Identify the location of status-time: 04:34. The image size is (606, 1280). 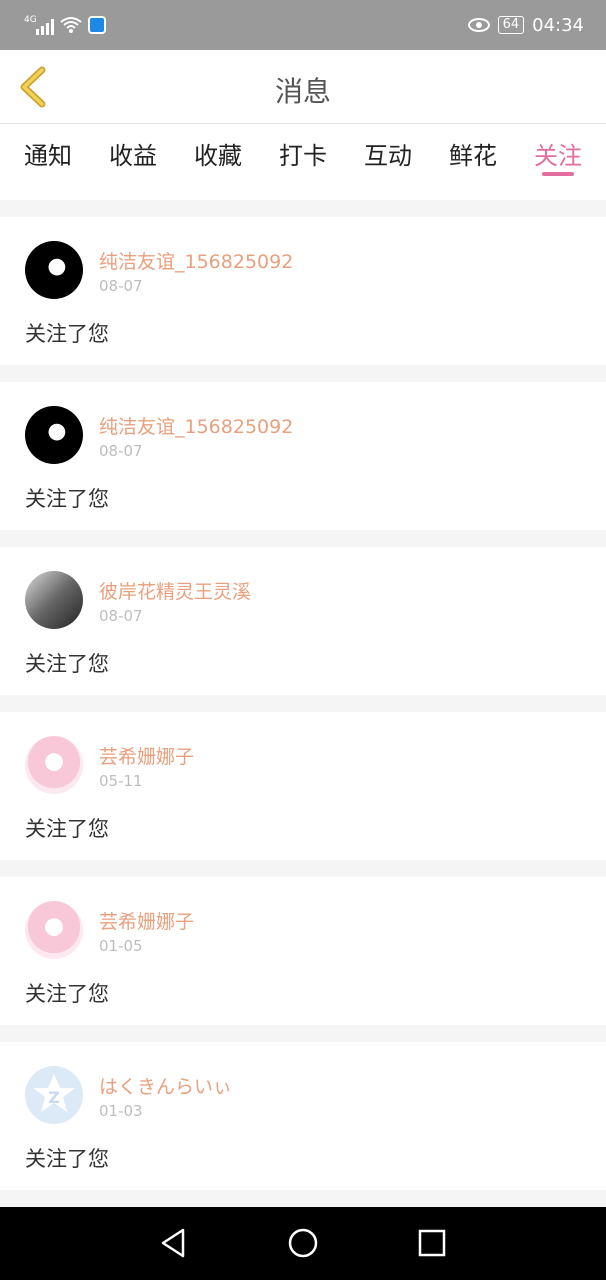
(558, 25).